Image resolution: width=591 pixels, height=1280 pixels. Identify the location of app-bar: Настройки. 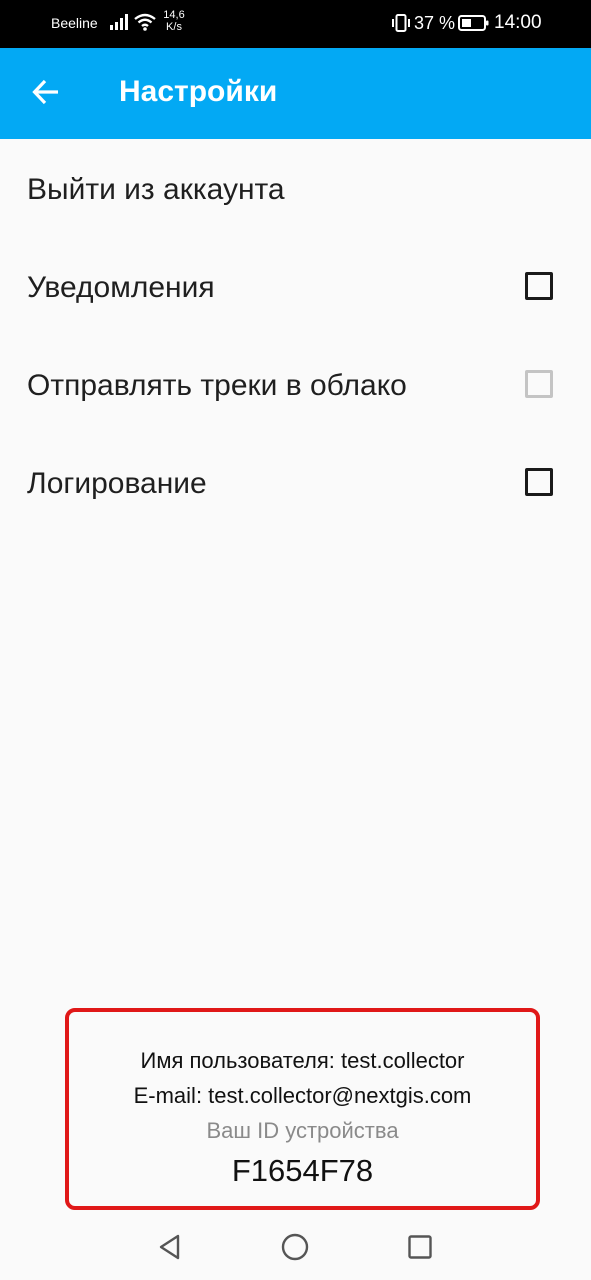
(295, 93).